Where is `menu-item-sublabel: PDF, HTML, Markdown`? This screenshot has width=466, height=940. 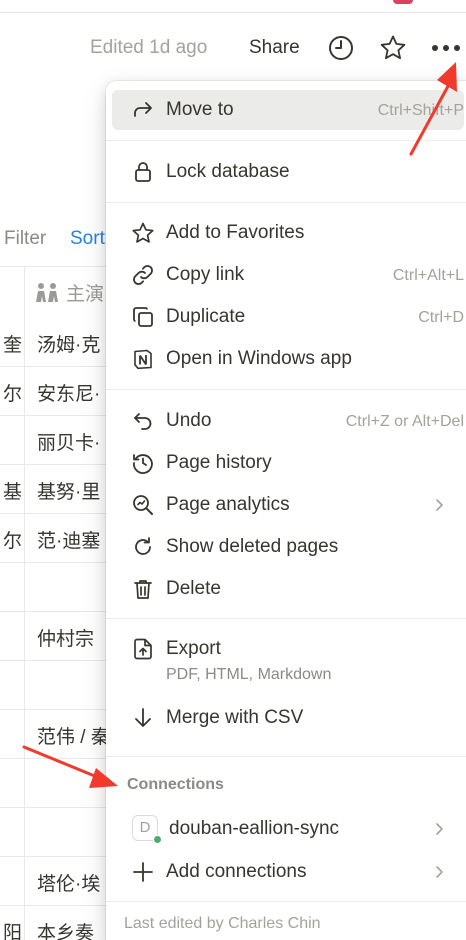
menu-item-sublabel: PDF, HTML, Markdown is located at coordinates (249, 674).